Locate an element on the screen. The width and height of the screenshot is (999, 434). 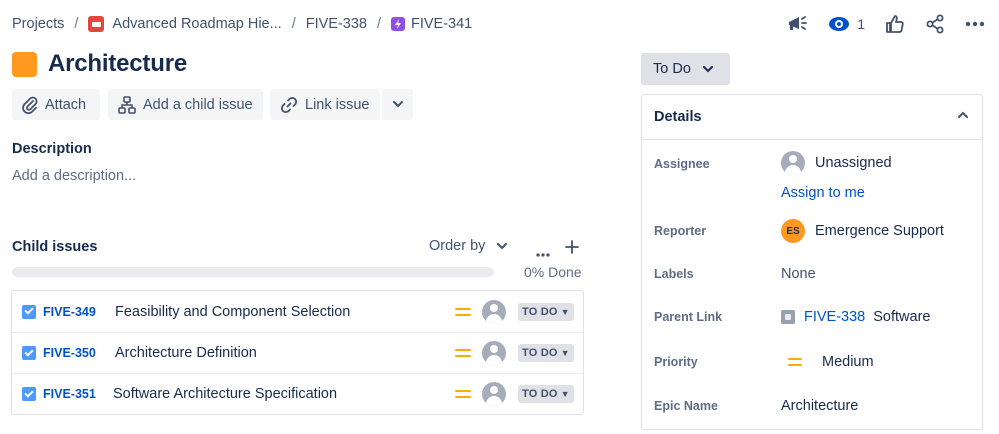
reporter-value: ES Emergence Support is located at coordinates (862, 231).